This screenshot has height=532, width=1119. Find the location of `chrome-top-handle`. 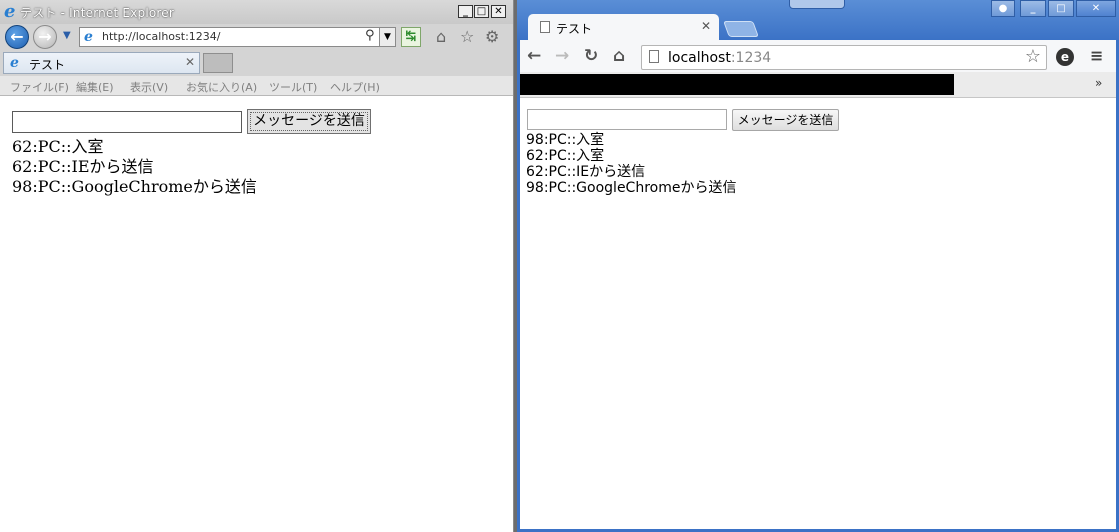

chrome-top-handle is located at coordinates (817, 4).